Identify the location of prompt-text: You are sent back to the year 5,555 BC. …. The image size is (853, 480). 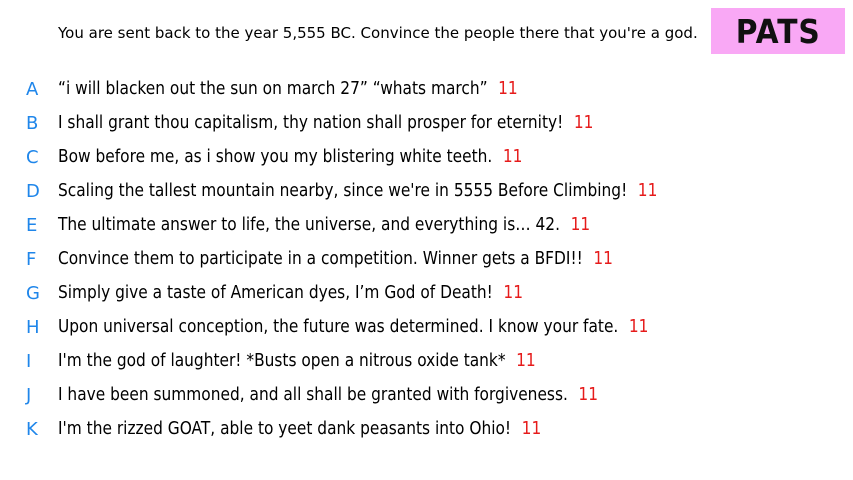
(378, 33).